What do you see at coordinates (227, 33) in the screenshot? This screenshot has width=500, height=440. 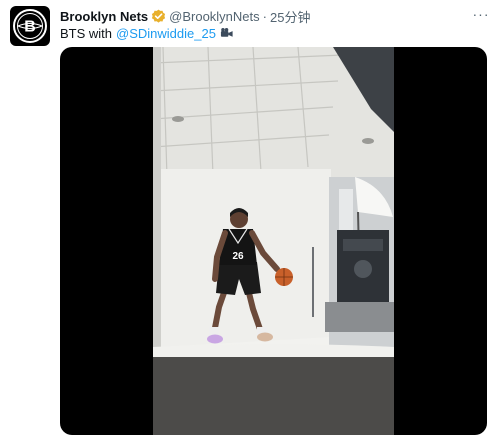 I see `video-camera-icon` at bounding box center [227, 33].